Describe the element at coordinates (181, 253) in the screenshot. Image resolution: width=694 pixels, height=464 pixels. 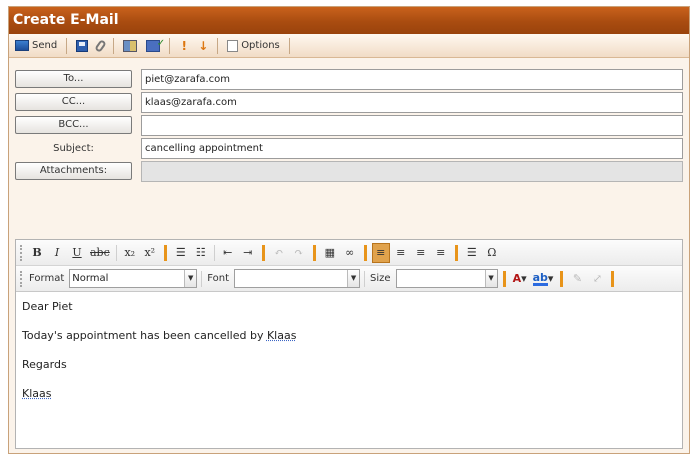
I see `numbered-list-icon: ☰` at that location.